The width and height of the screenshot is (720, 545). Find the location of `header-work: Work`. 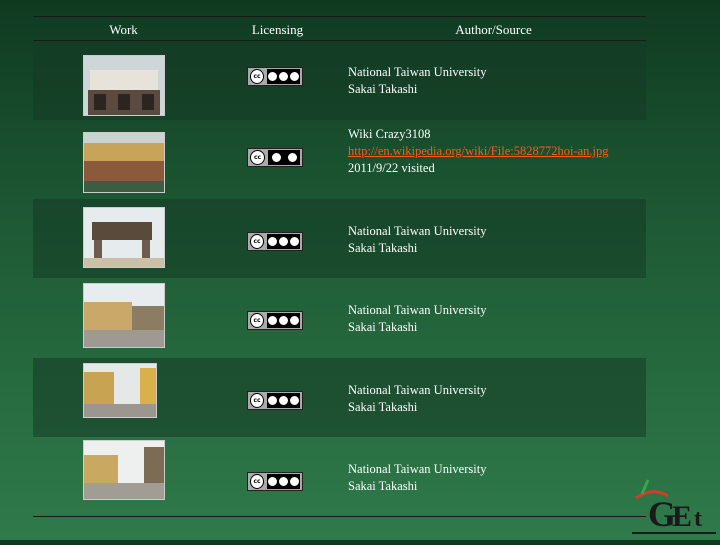

header-work: Work is located at coordinates (123, 29).